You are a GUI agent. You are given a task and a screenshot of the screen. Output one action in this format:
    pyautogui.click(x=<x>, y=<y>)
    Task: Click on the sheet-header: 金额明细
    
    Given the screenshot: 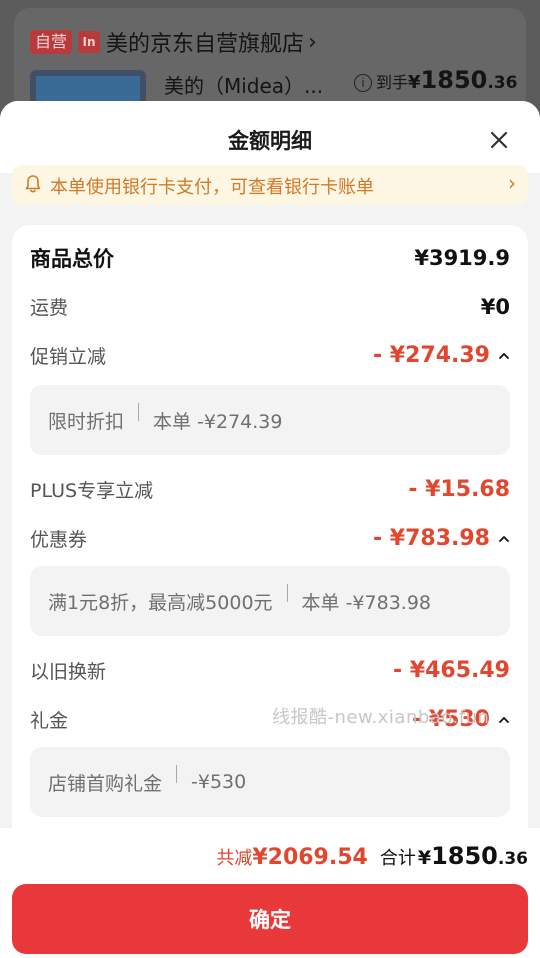 What is the action you would take?
    pyautogui.click(x=270, y=137)
    